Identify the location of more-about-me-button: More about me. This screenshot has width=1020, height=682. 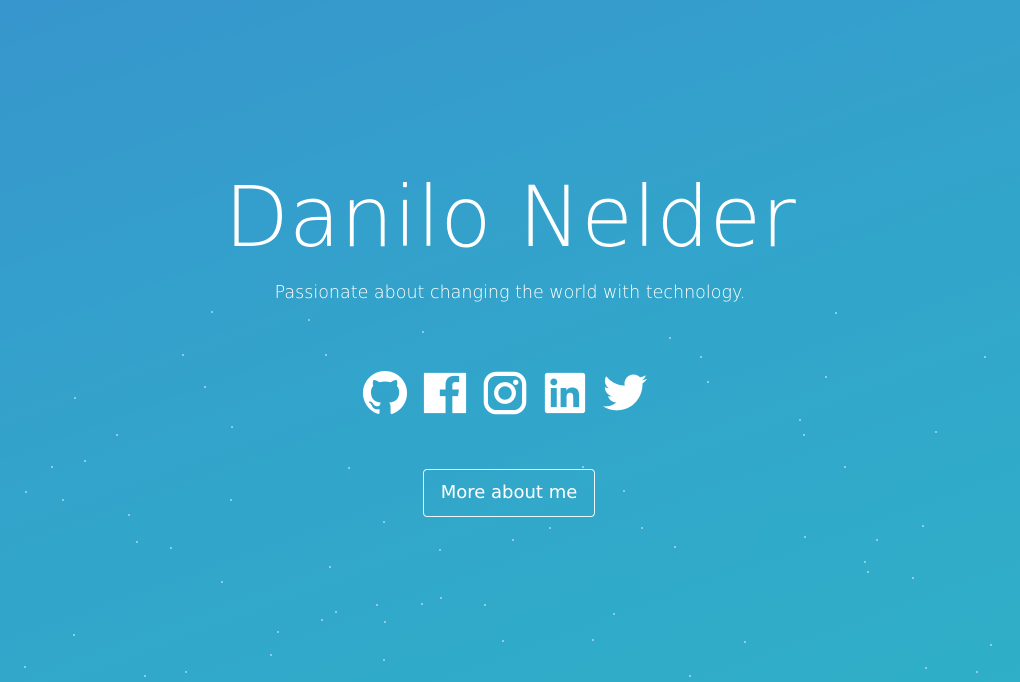
(509, 493).